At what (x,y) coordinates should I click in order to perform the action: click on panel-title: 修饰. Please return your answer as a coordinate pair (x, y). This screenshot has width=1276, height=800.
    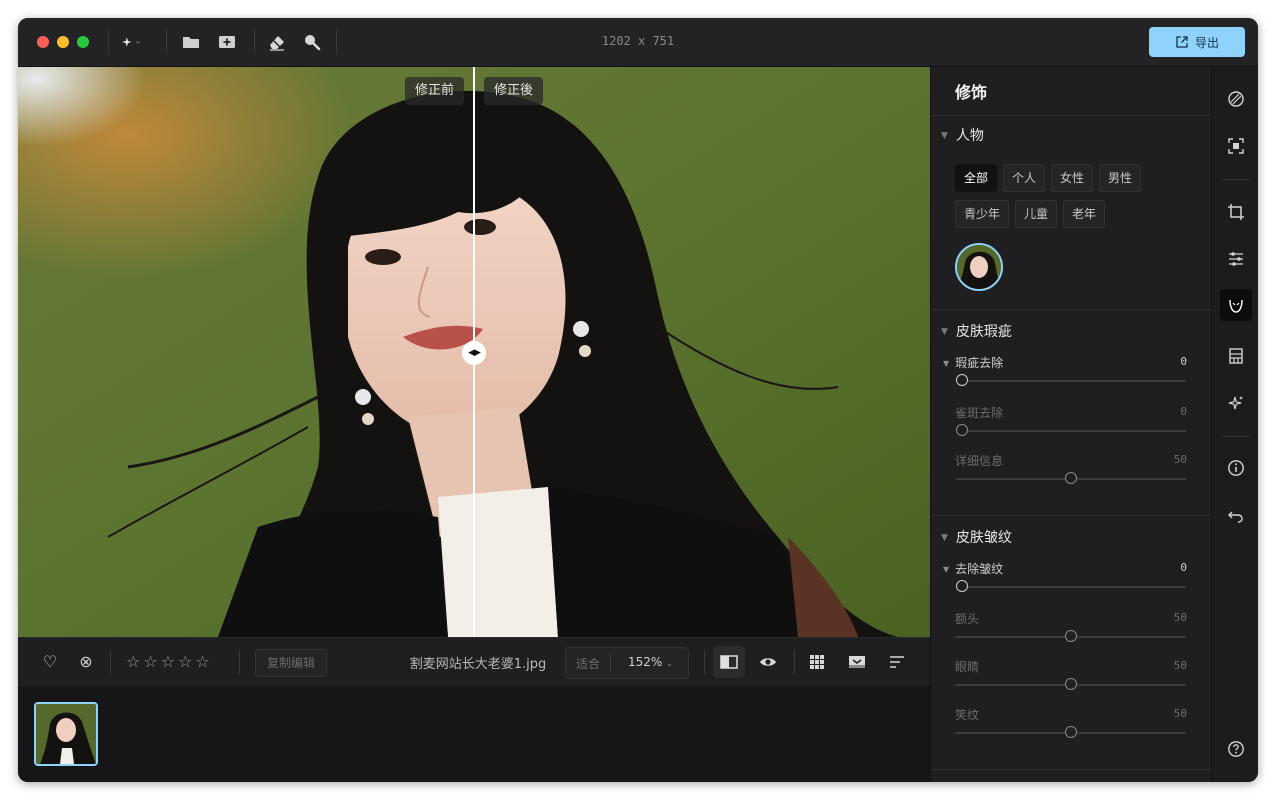
    Looking at the image, I should click on (971, 92).